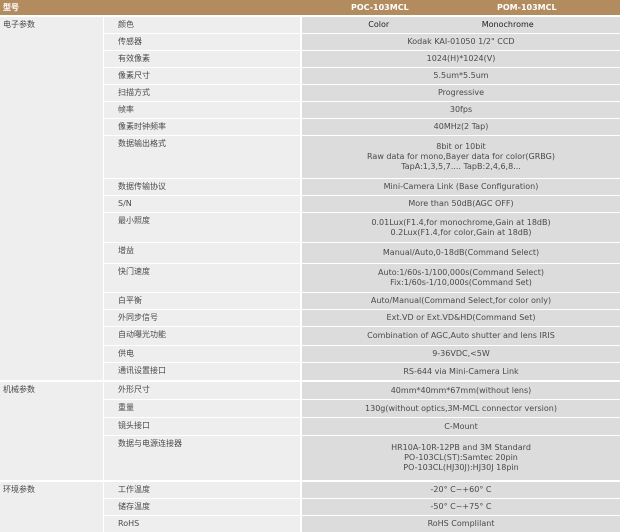 Image resolution: width=620 pixels, height=532 pixels. Describe the element at coordinates (142, 370) in the screenshot. I see `spec-label: 通讯设置接口` at that location.